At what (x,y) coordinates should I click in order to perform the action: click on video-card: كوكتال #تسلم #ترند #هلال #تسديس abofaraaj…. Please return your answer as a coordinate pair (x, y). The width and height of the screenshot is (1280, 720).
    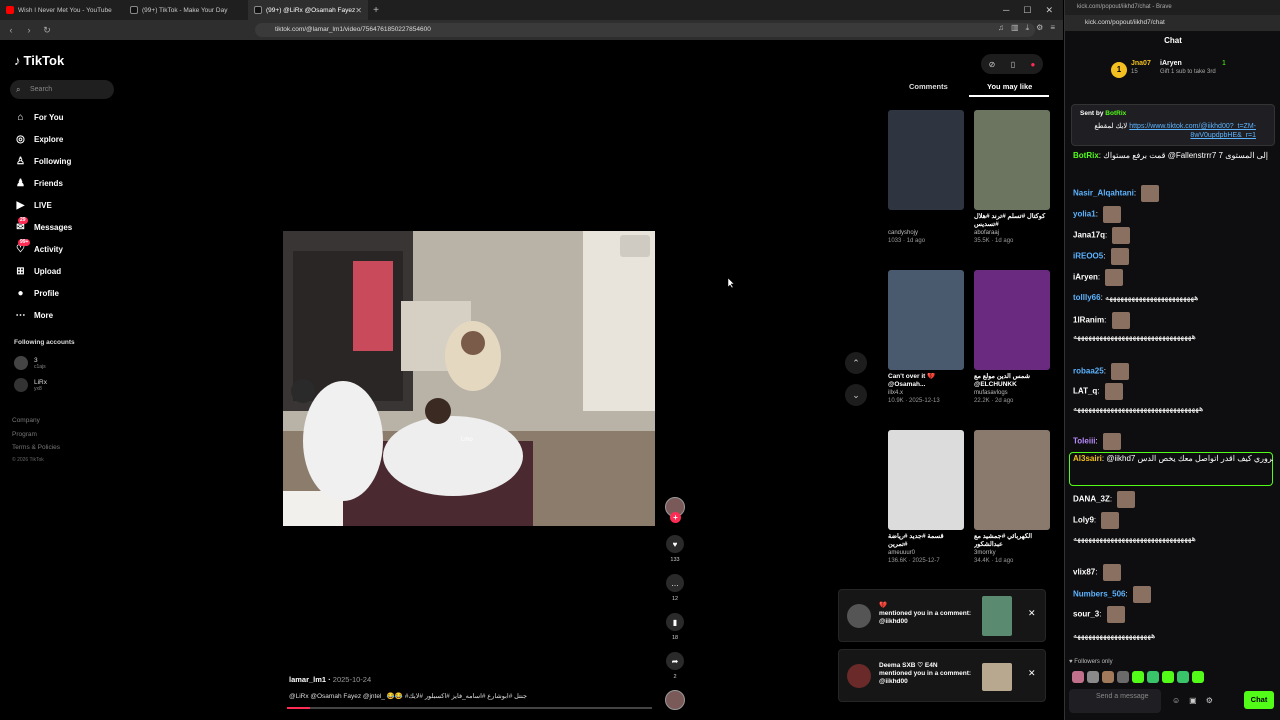
    Looking at the image, I should click on (1012, 177).